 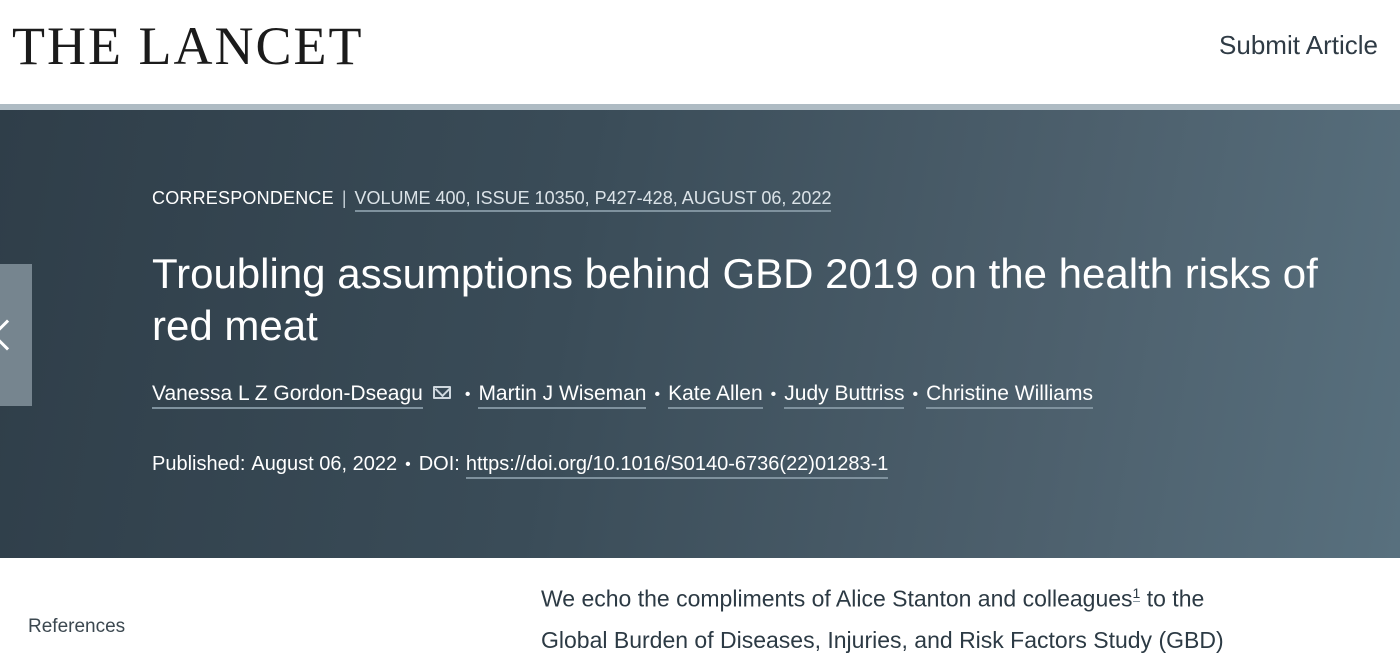 I want to click on author-link: Vanessa L Z Gordon-Dseagu, so click(x=287, y=395).